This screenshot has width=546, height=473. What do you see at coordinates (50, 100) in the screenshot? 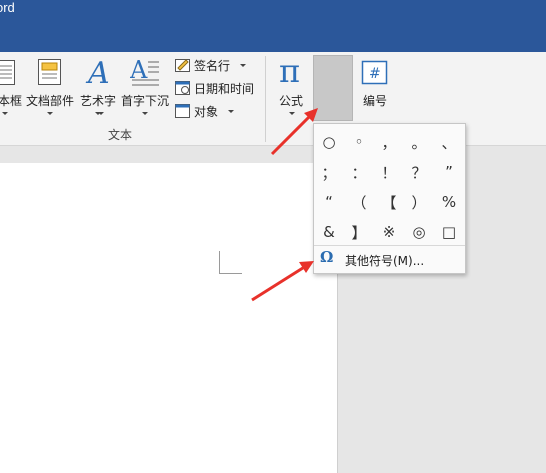
I see `quick-parts-button-label: 文档部件` at bounding box center [50, 100].